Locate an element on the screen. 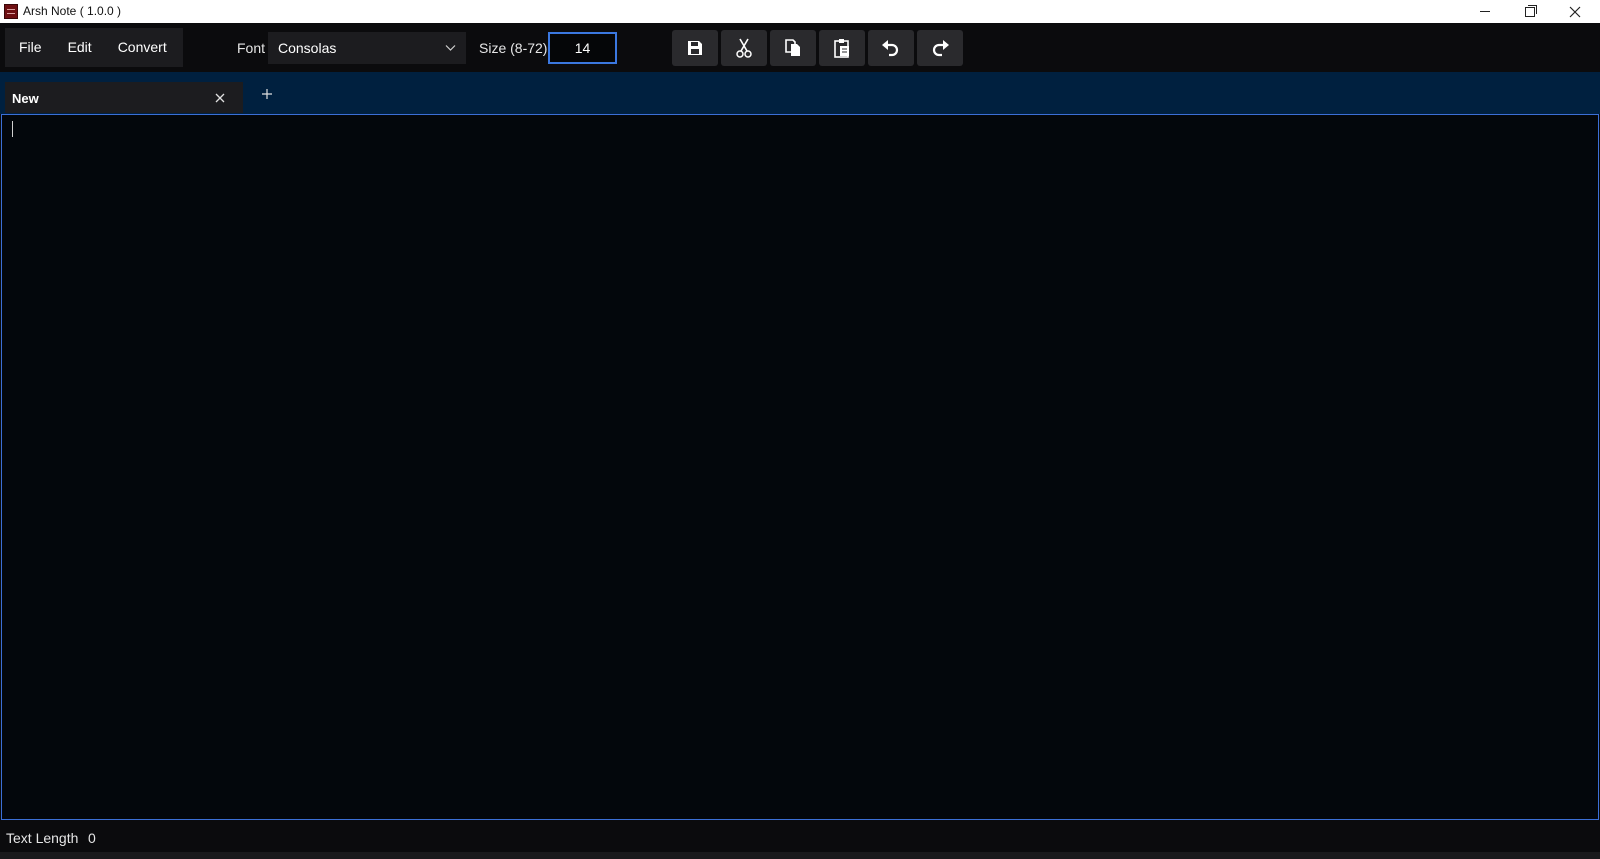 Image resolution: width=1600 pixels, height=859 pixels. minimize-icon is located at coordinates (1484, 11).